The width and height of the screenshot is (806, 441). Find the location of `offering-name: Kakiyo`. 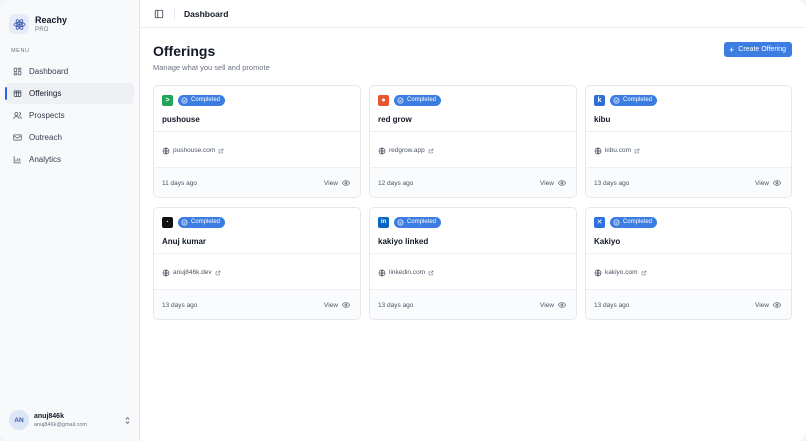

offering-name: Kakiyo is located at coordinates (607, 241).